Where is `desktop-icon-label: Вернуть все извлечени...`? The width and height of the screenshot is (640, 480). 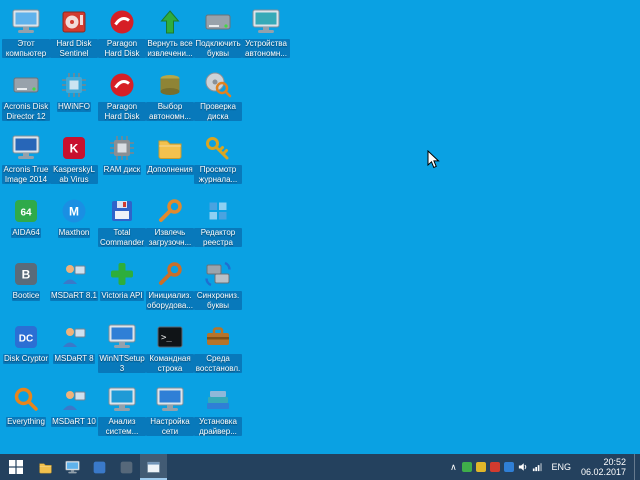
desktop-icon-label: Вернуть все извлечени... is located at coordinates (170, 48).